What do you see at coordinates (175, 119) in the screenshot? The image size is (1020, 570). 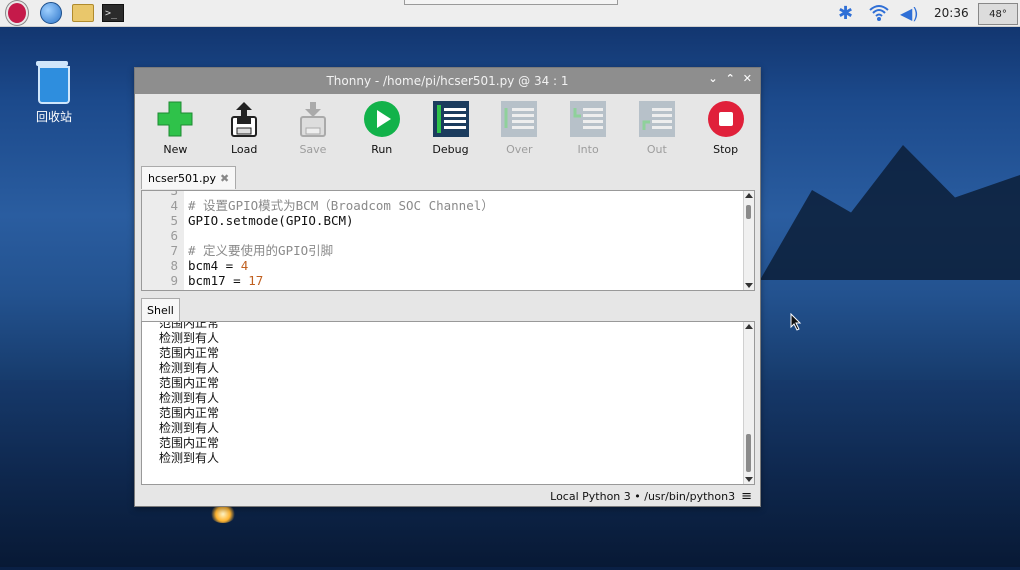 I see `plus-icon` at bounding box center [175, 119].